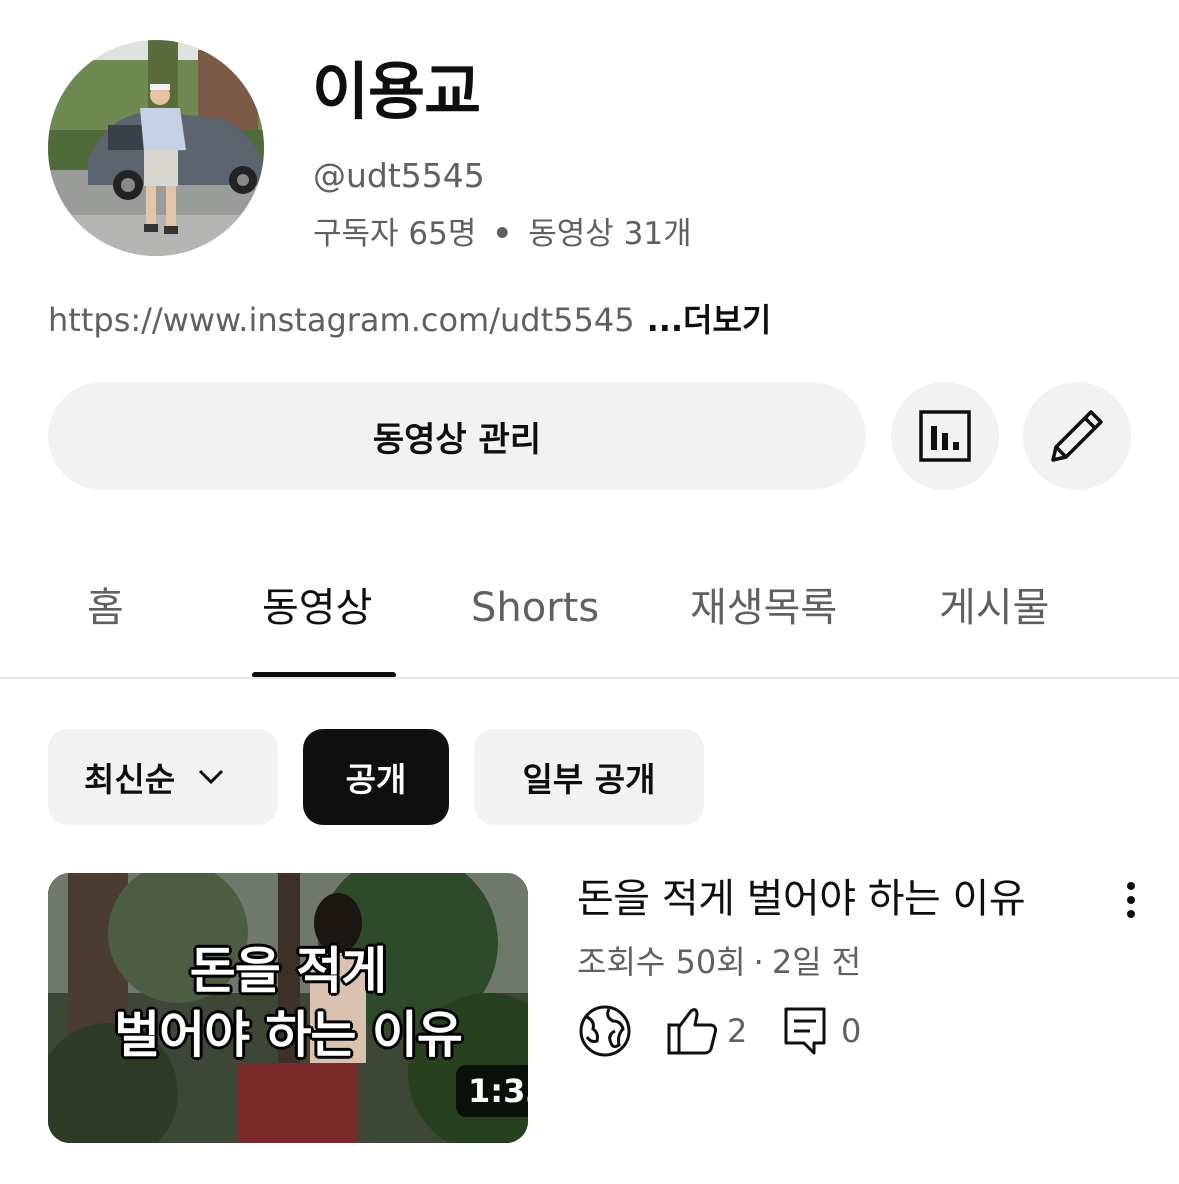 The height and width of the screenshot is (1184, 1179). I want to click on more-options-icon, so click(1131, 900).